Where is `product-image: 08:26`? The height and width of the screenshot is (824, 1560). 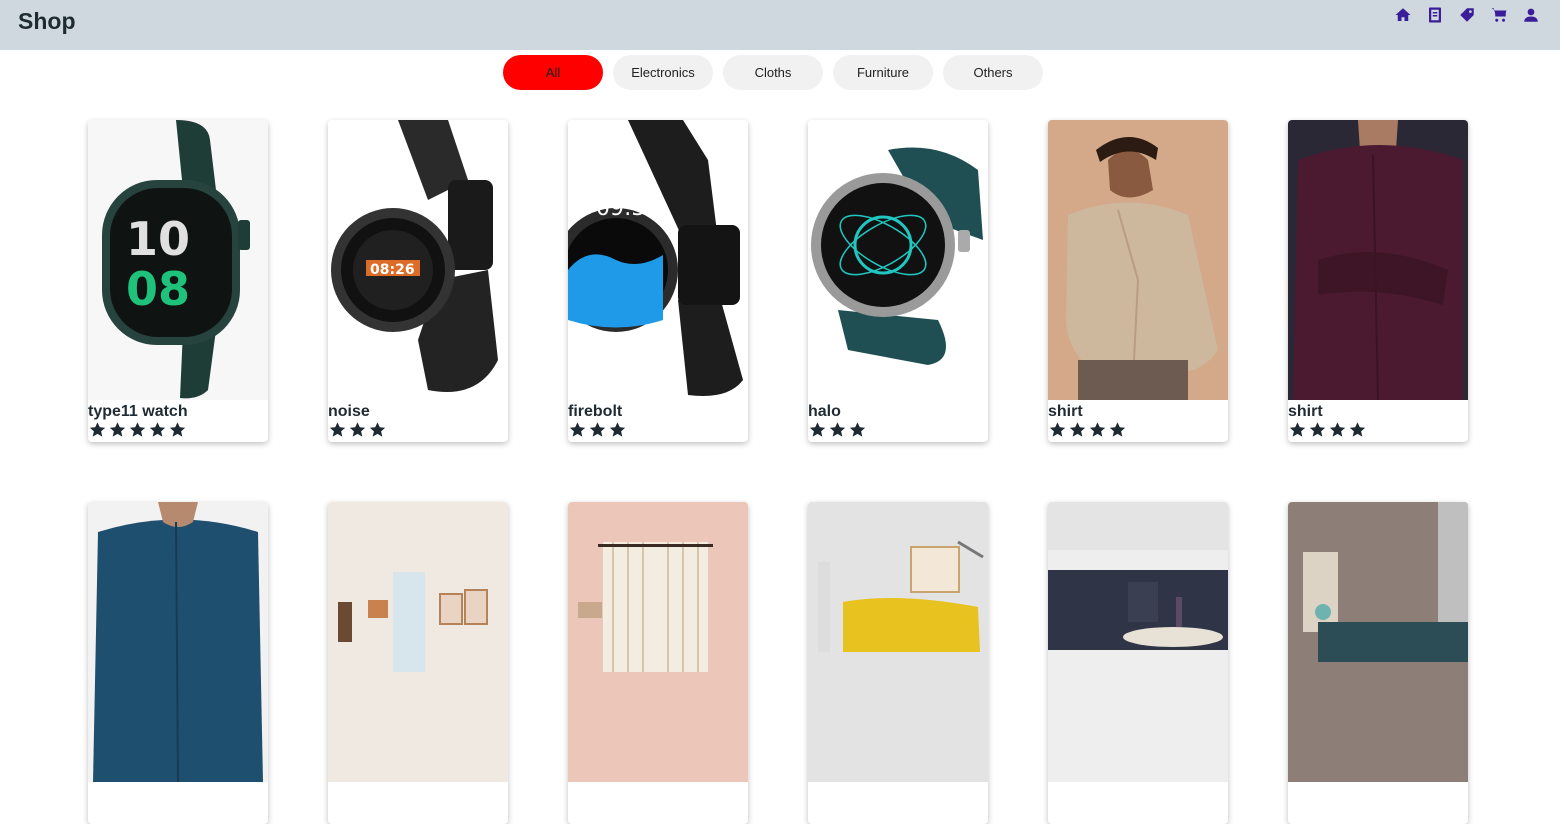 product-image: 08:26 is located at coordinates (418, 260).